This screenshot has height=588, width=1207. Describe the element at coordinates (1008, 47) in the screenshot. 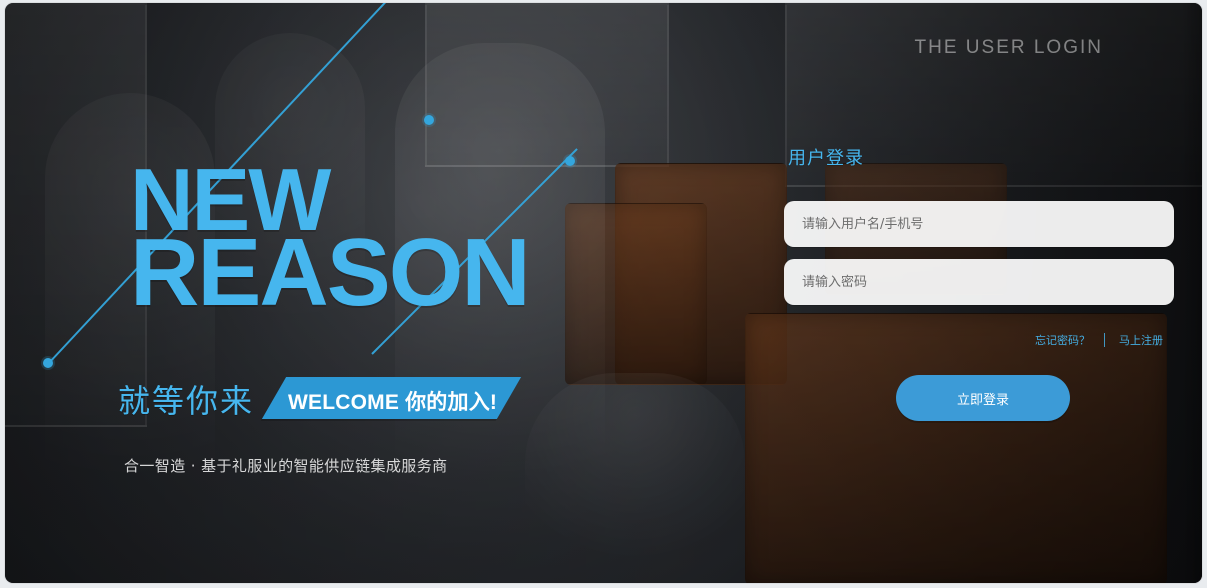

I see `login-title-en: THE USER LOGIN` at that location.